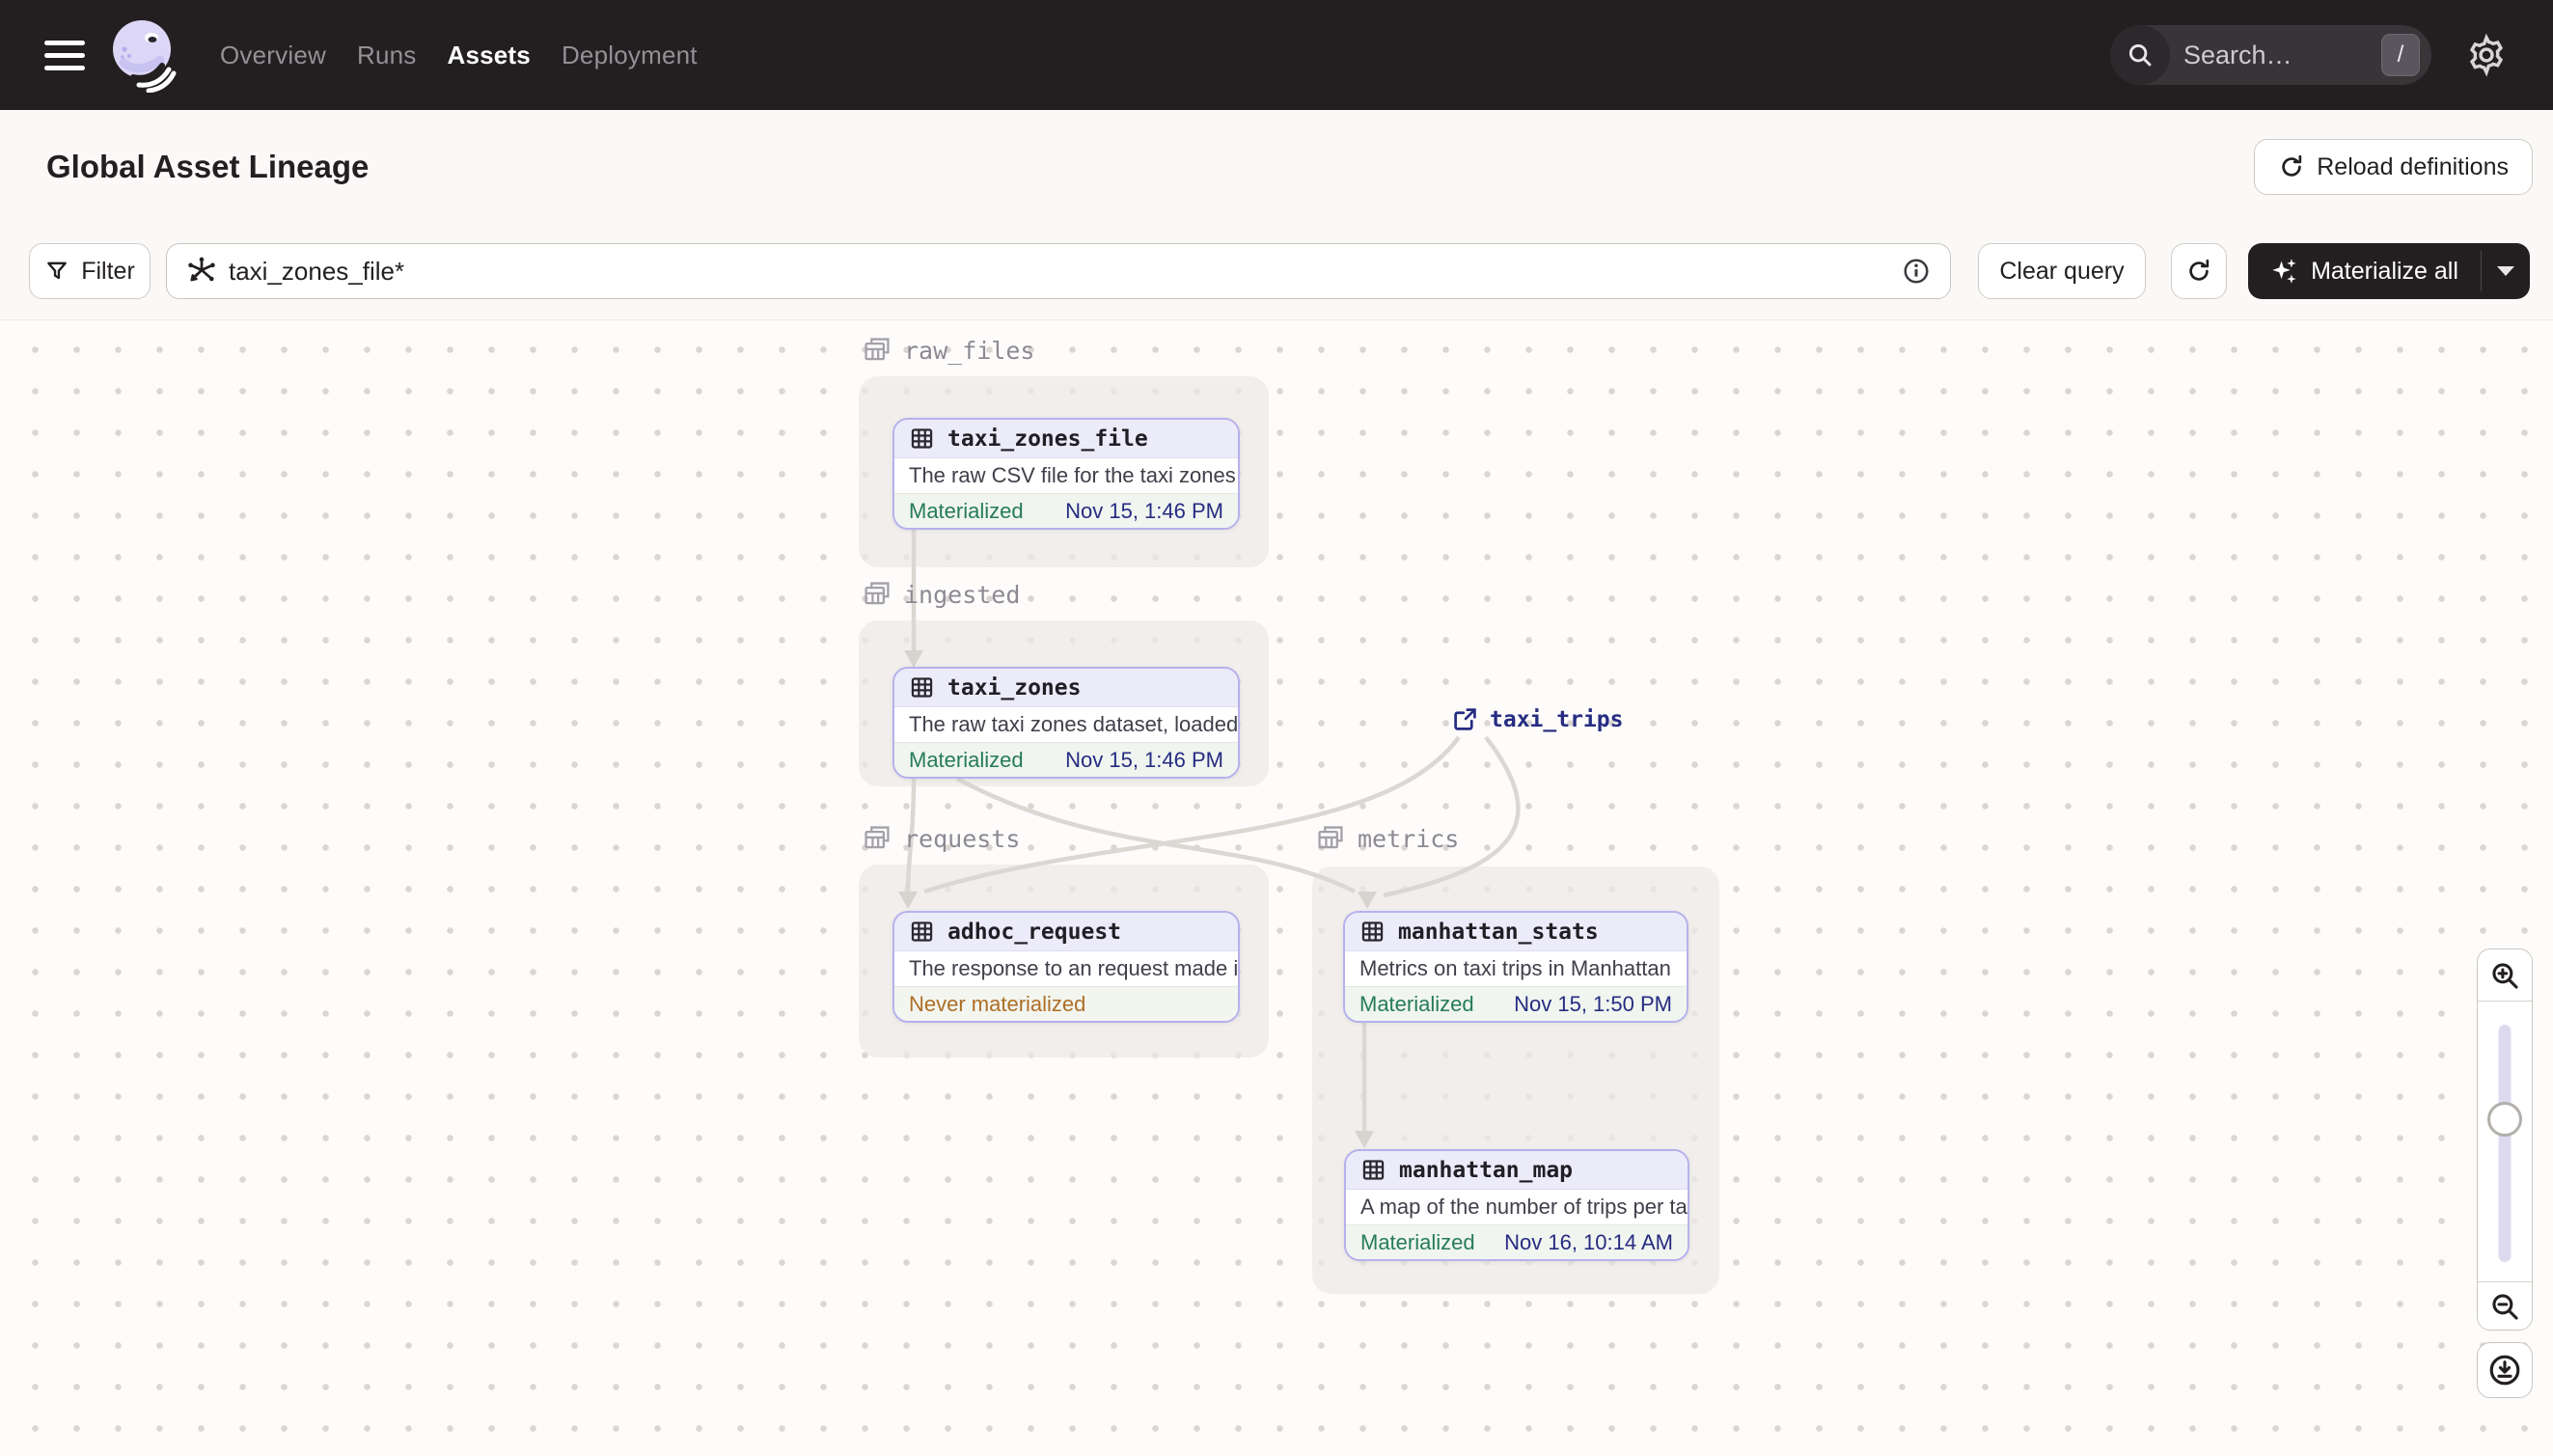  Describe the element at coordinates (941, 839) in the screenshot. I see `group-label-requests: requests` at that location.